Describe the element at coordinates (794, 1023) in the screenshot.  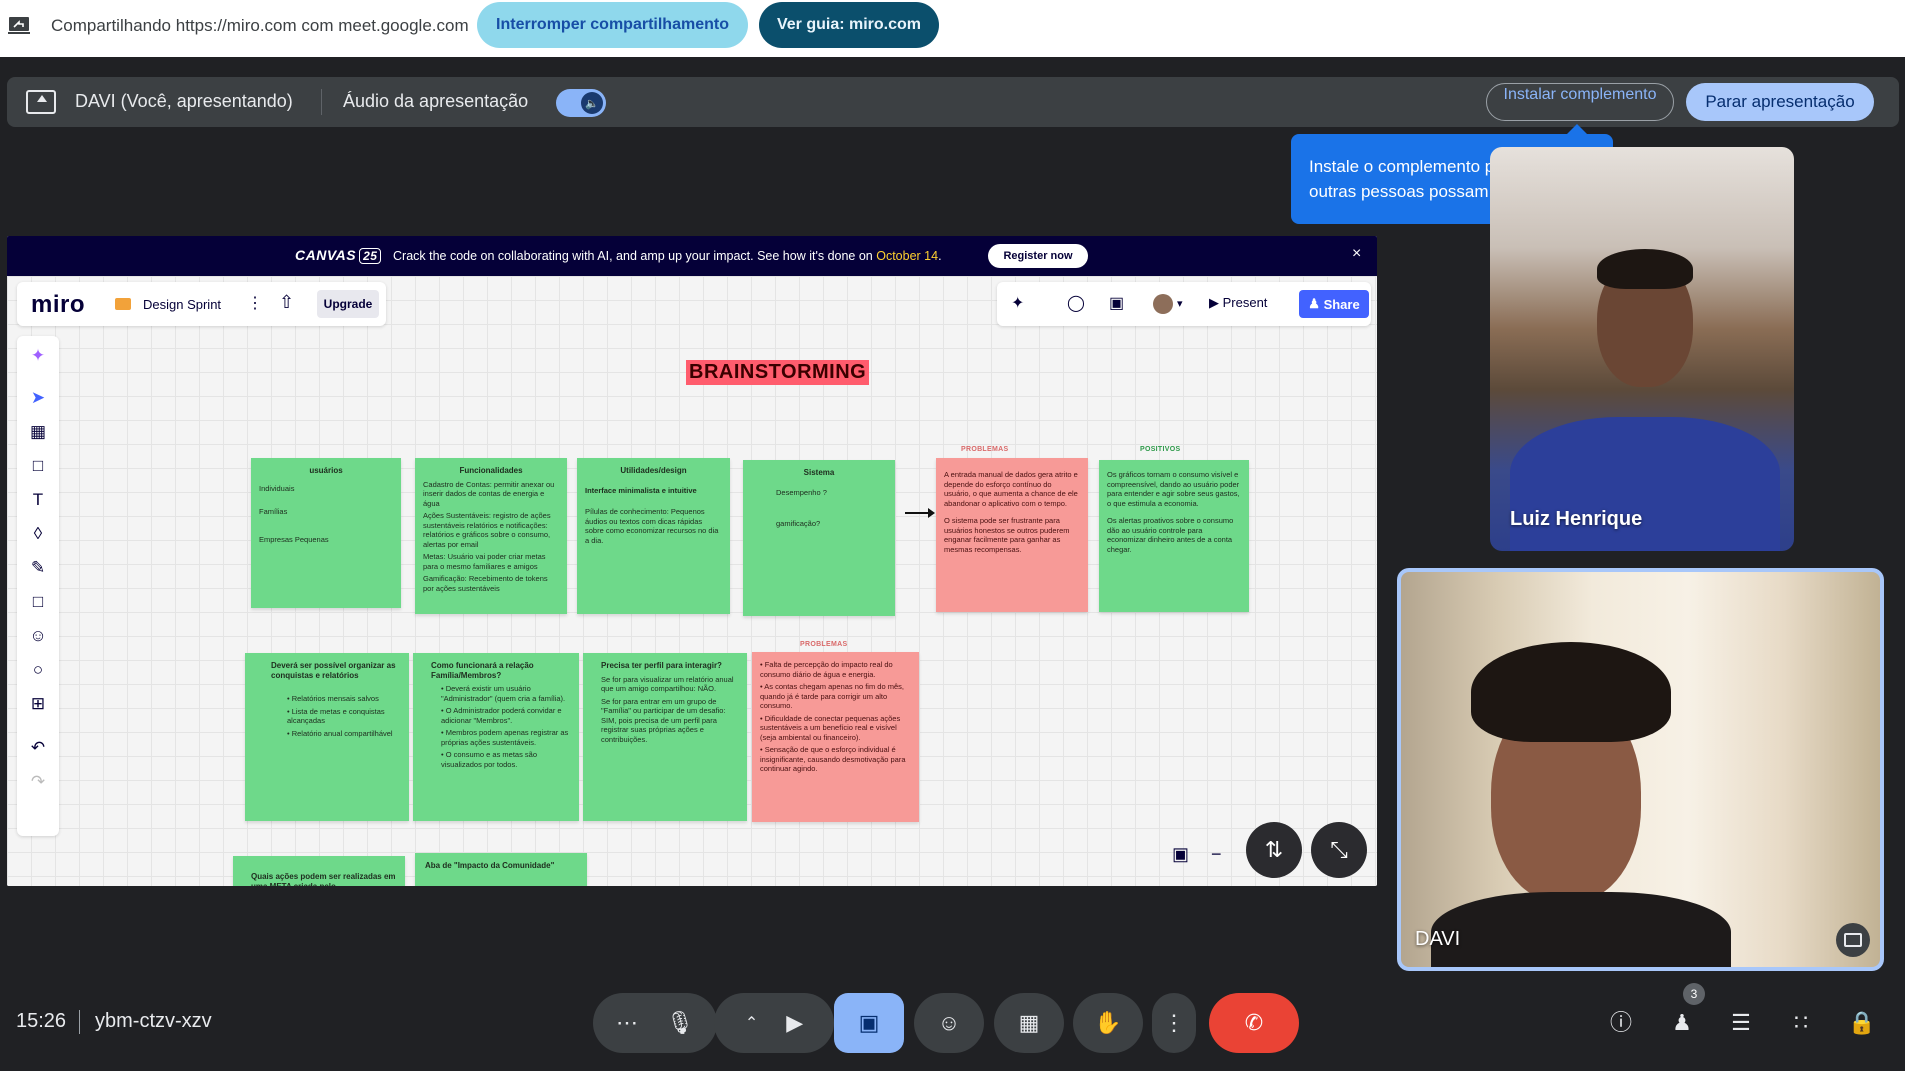
I see `camera-icon: ▶` at that location.